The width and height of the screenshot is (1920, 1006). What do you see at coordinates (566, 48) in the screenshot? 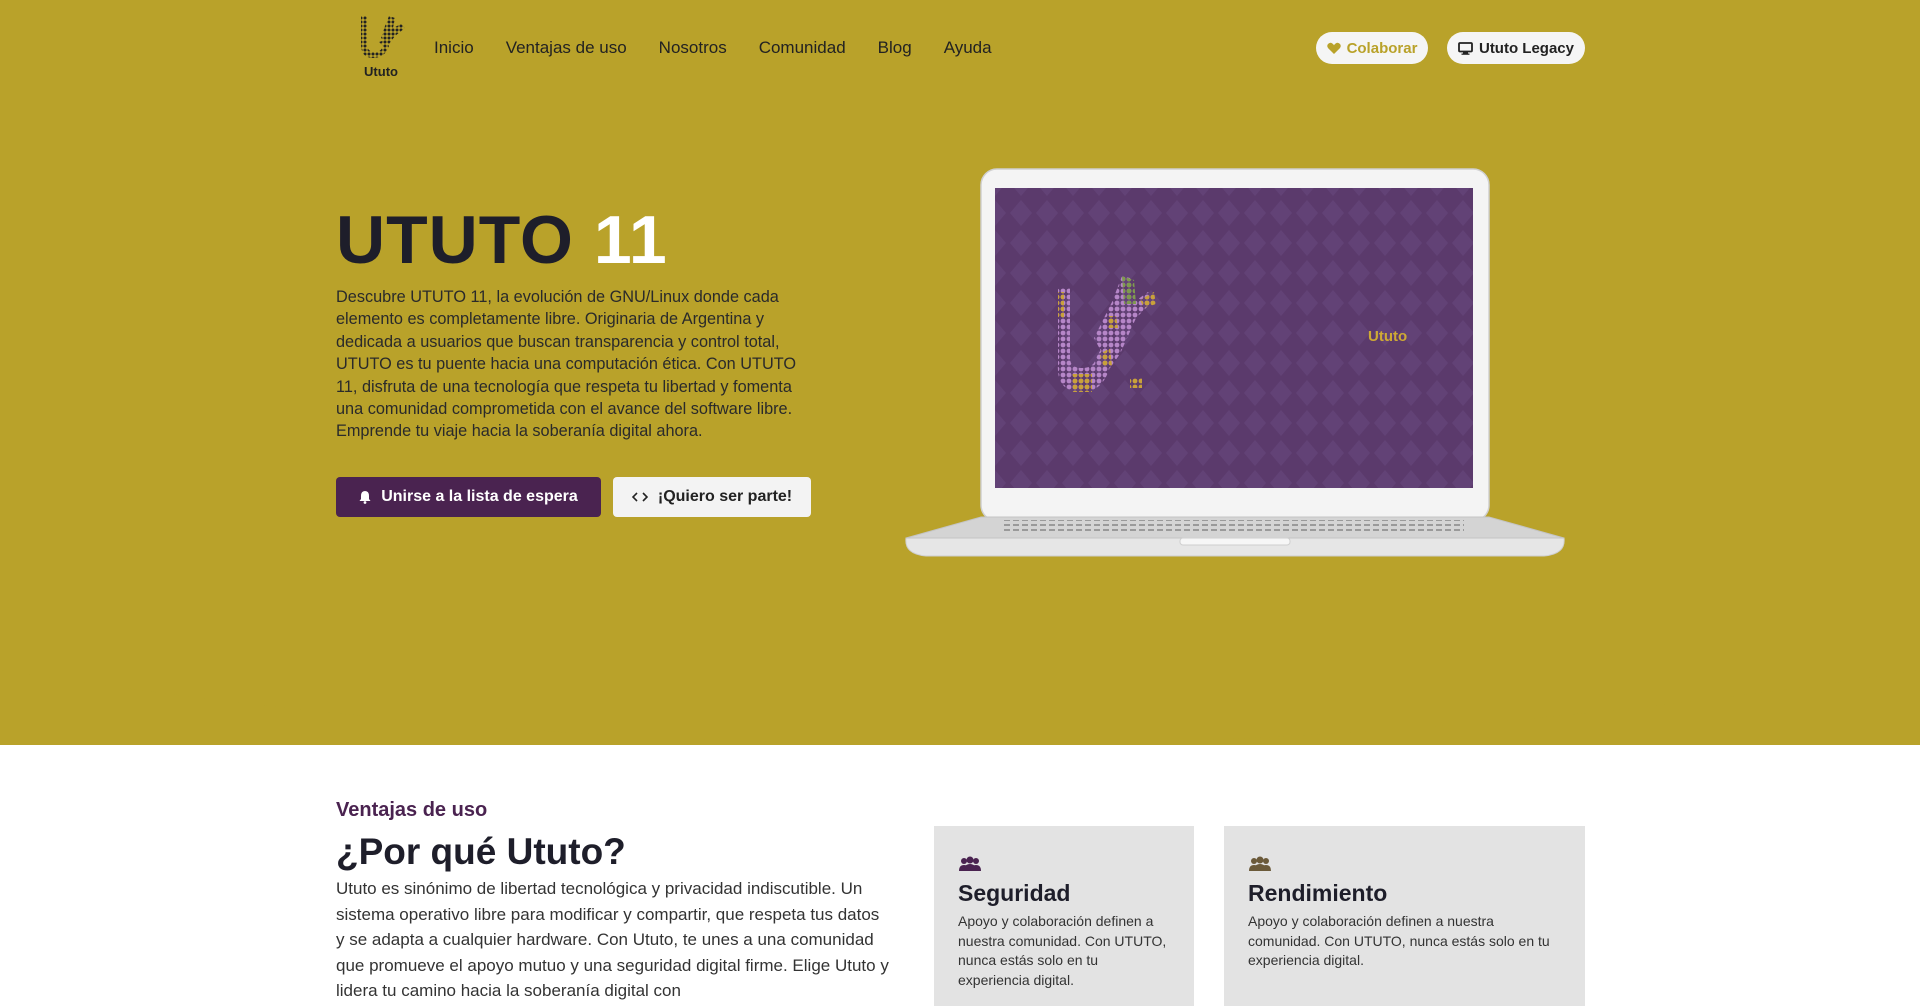
I see `nav-item-ventajas: Ventajas de uso` at bounding box center [566, 48].